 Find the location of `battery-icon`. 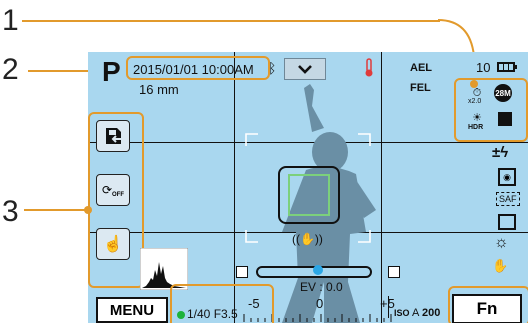

battery-icon is located at coordinates (507, 67).